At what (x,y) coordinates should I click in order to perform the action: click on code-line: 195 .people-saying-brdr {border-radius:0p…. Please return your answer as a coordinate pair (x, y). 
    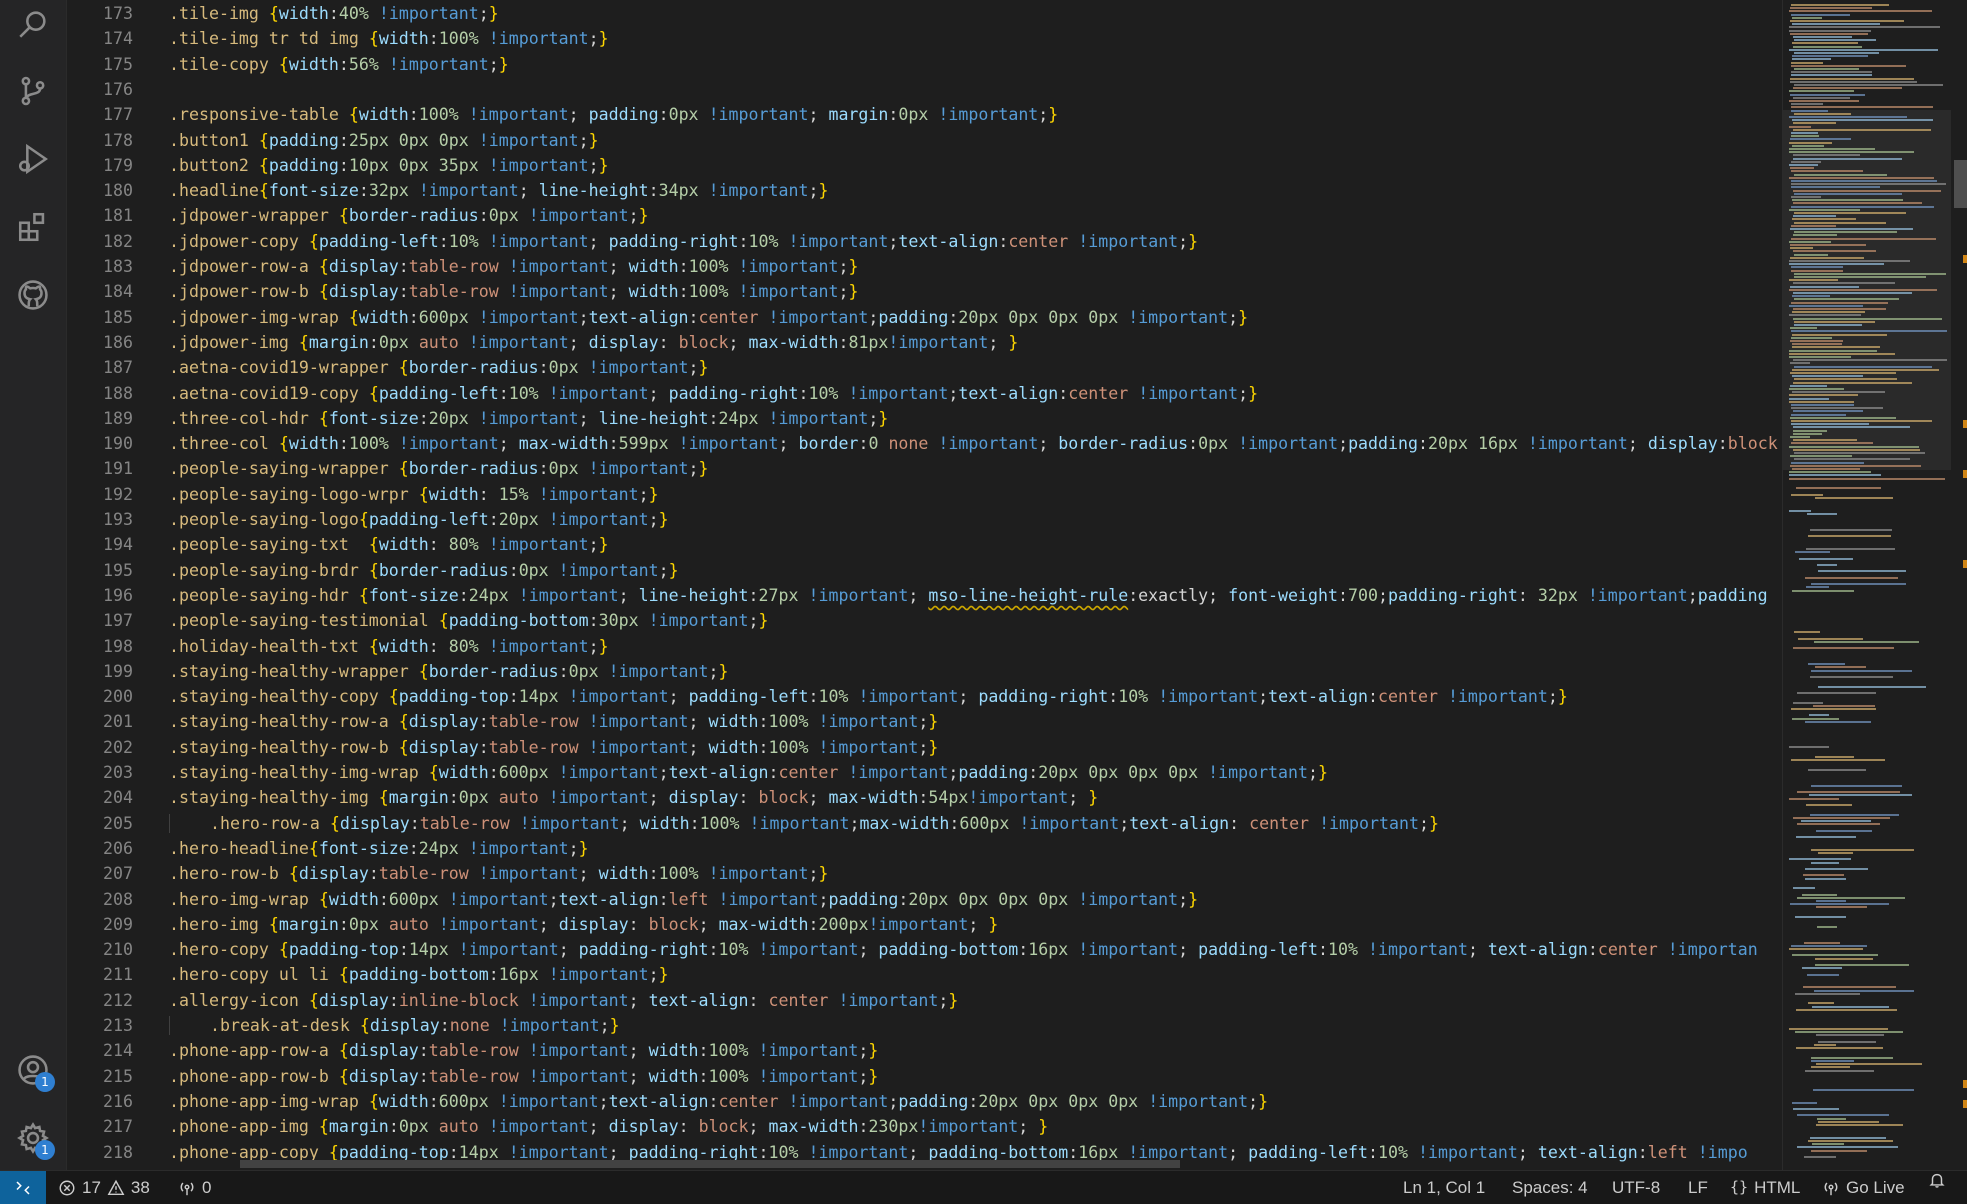
    Looking at the image, I should click on (373, 570).